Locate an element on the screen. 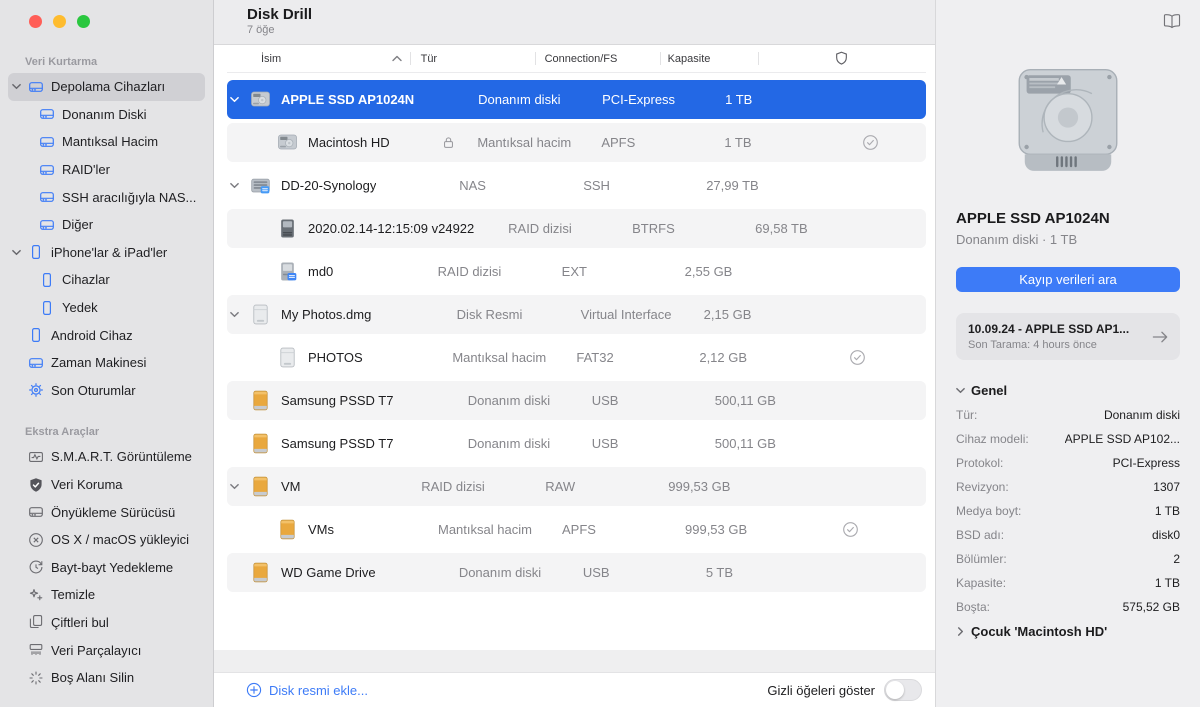  sidebar-item-label: Depolama Cihazları is located at coordinates (108, 87).